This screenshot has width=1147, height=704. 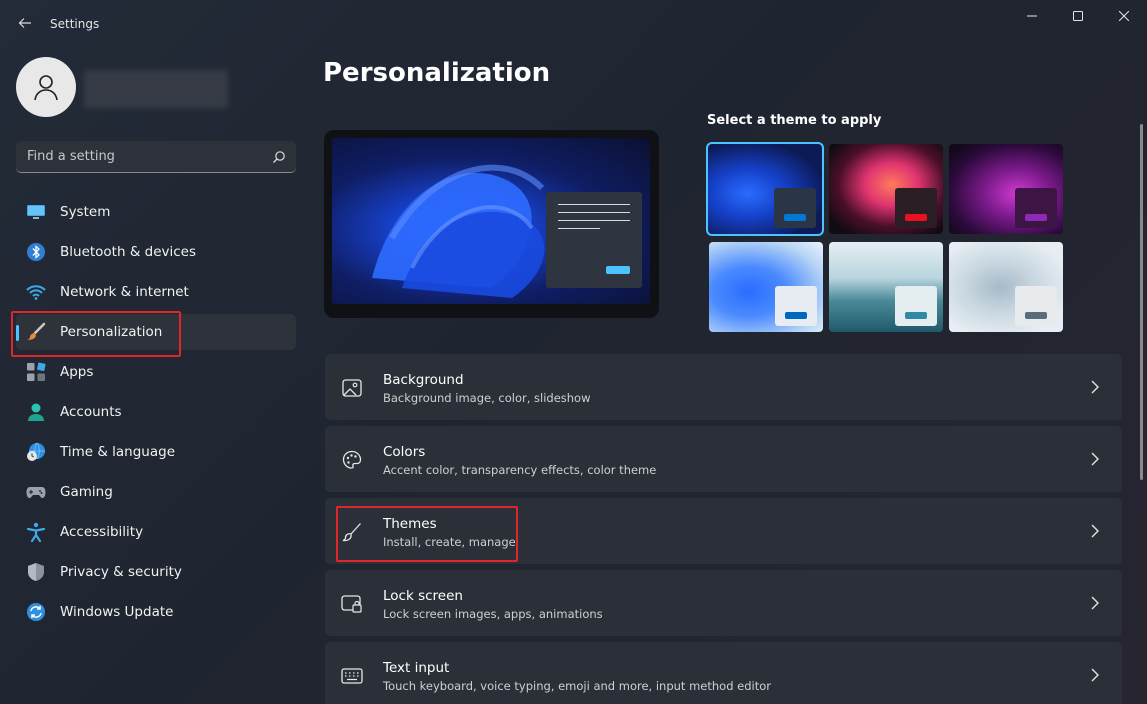 I want to click on sidebar-item-bluetooth: Bluetooth & devices, so click(x=156, y=252).